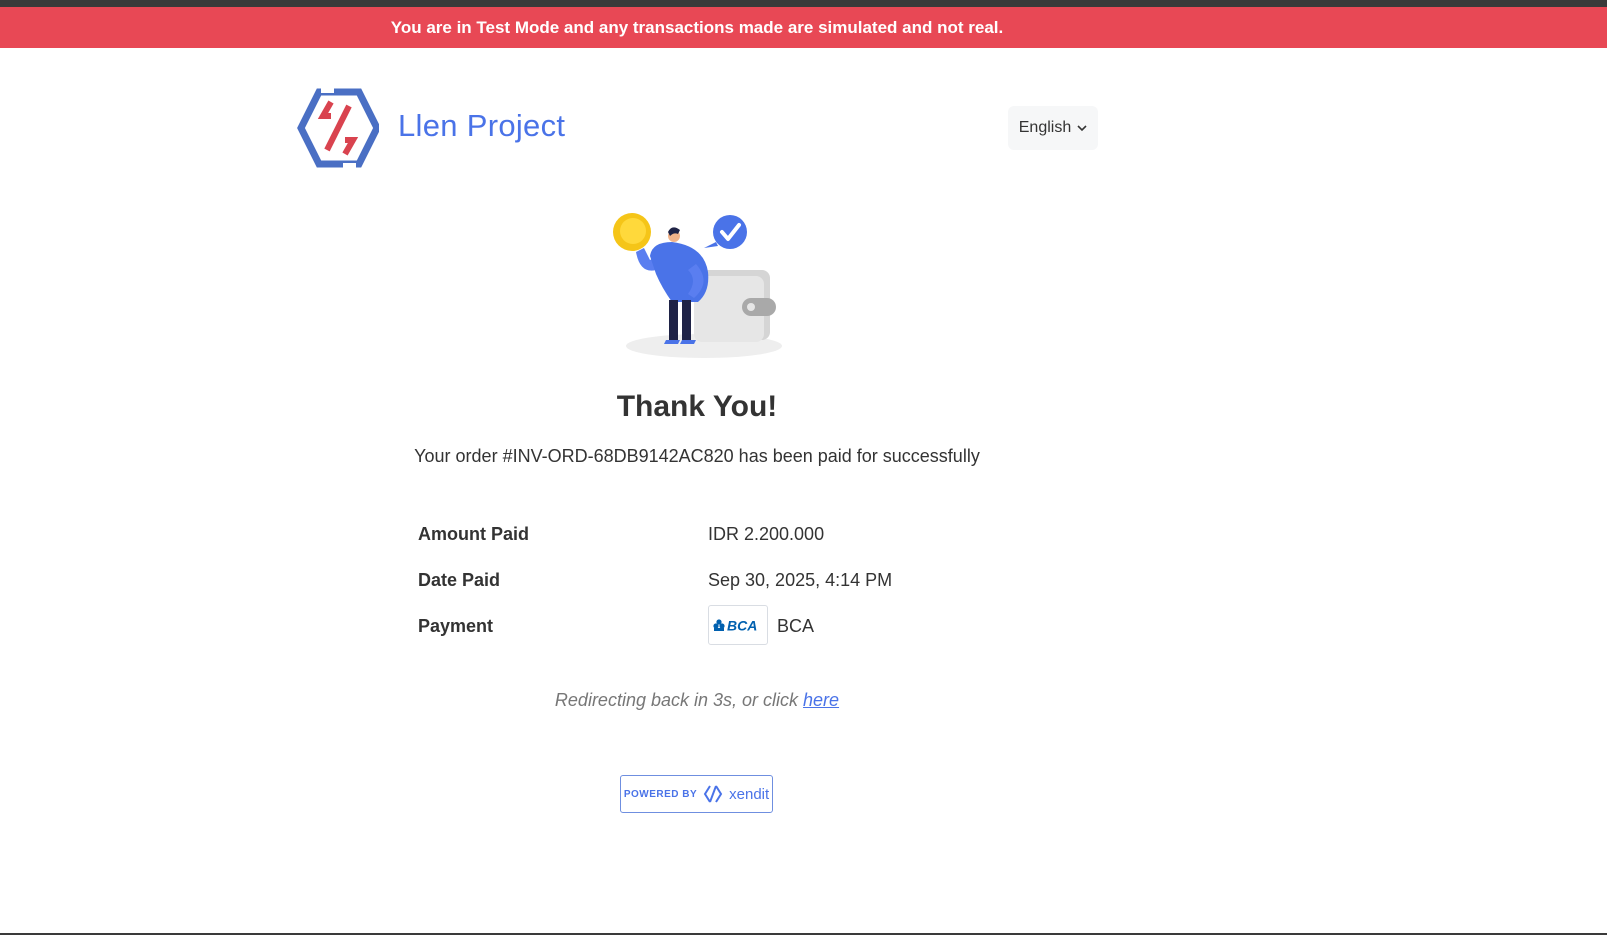 The height and width of the screenshot is (935, 1607). I want to click on language-selector: English, so click(1053, 128).